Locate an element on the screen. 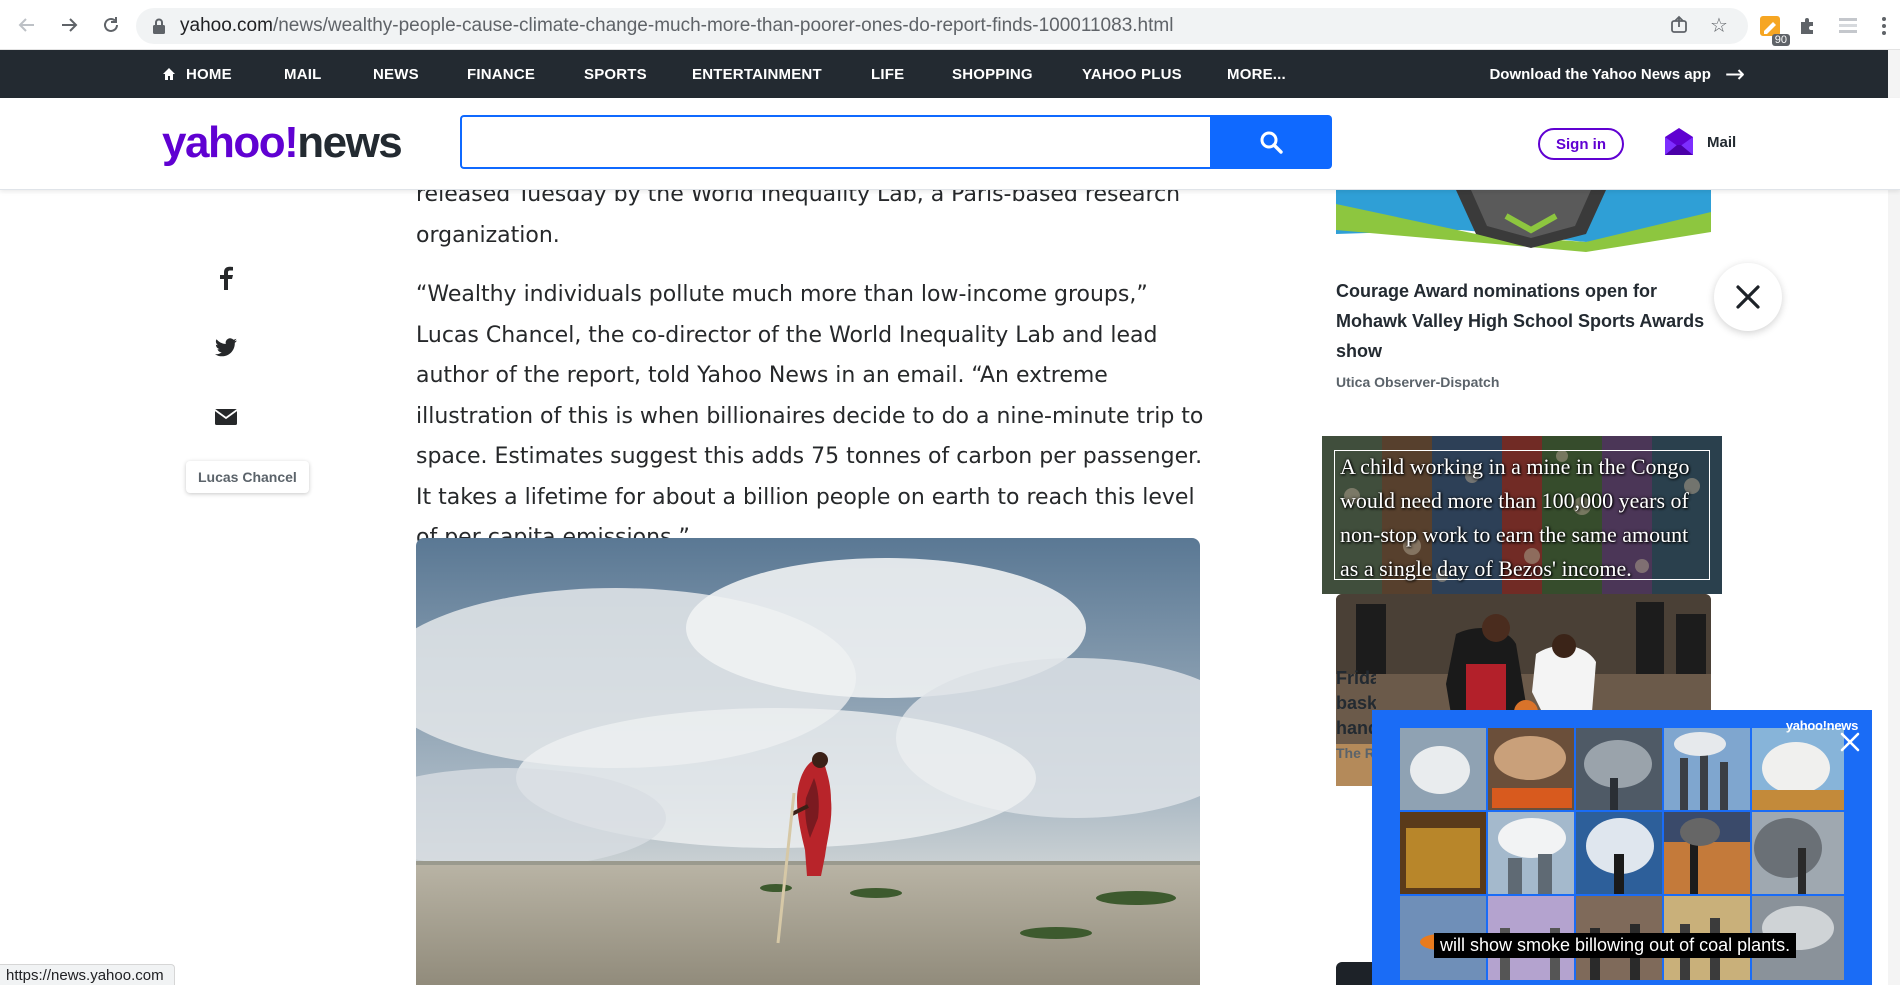  close-video-icon is located at coordinates (1850, 742).